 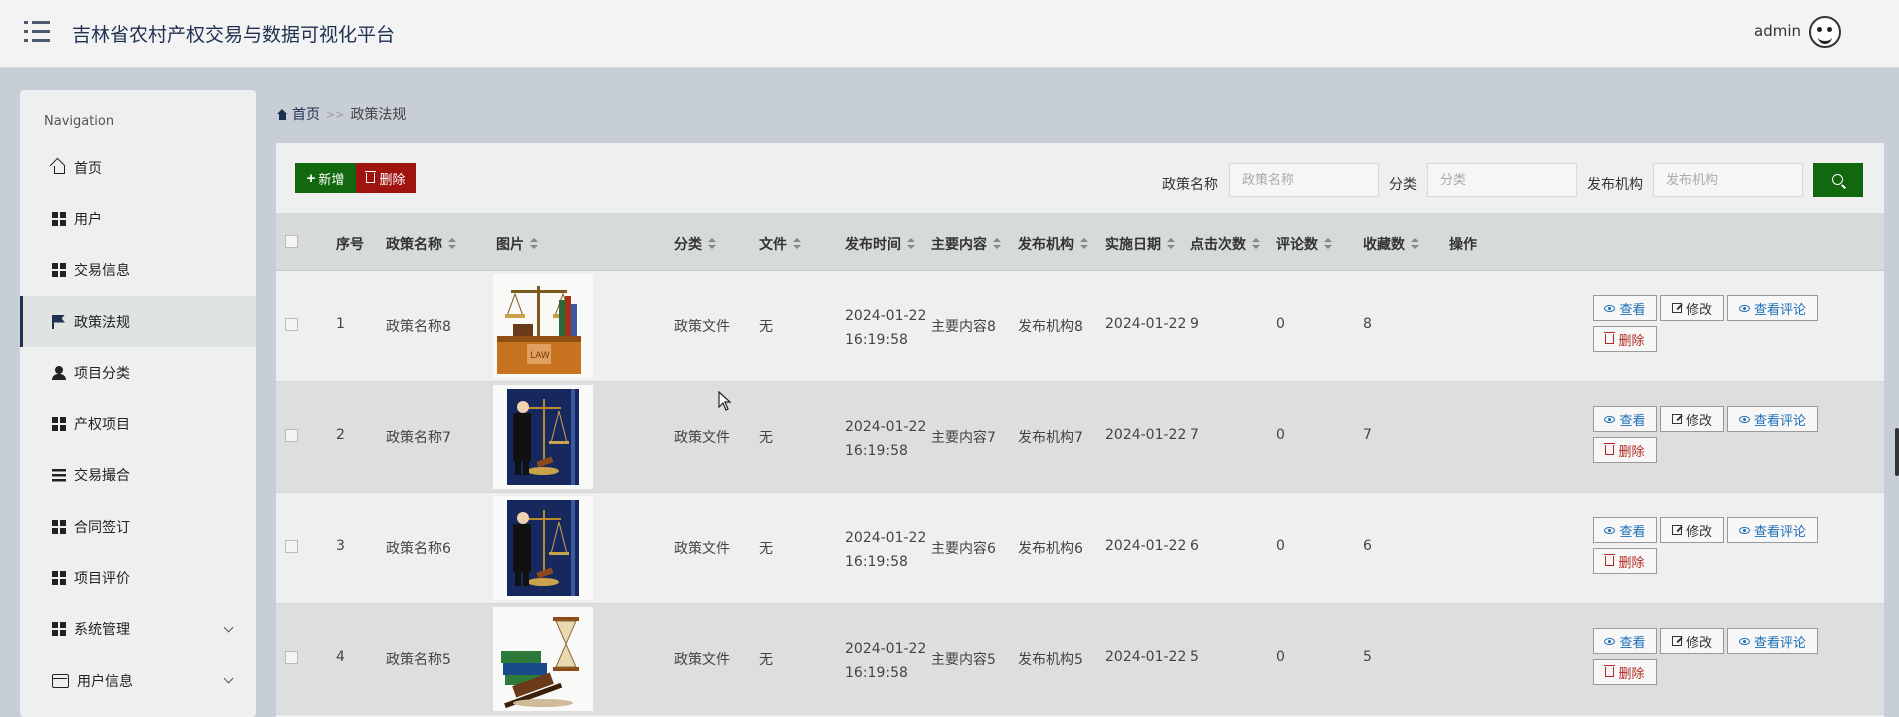 What do you see at coordinates (540, 356) in the screenshot?
I see `svg-text: LAW` at bounding box center [540, 356].